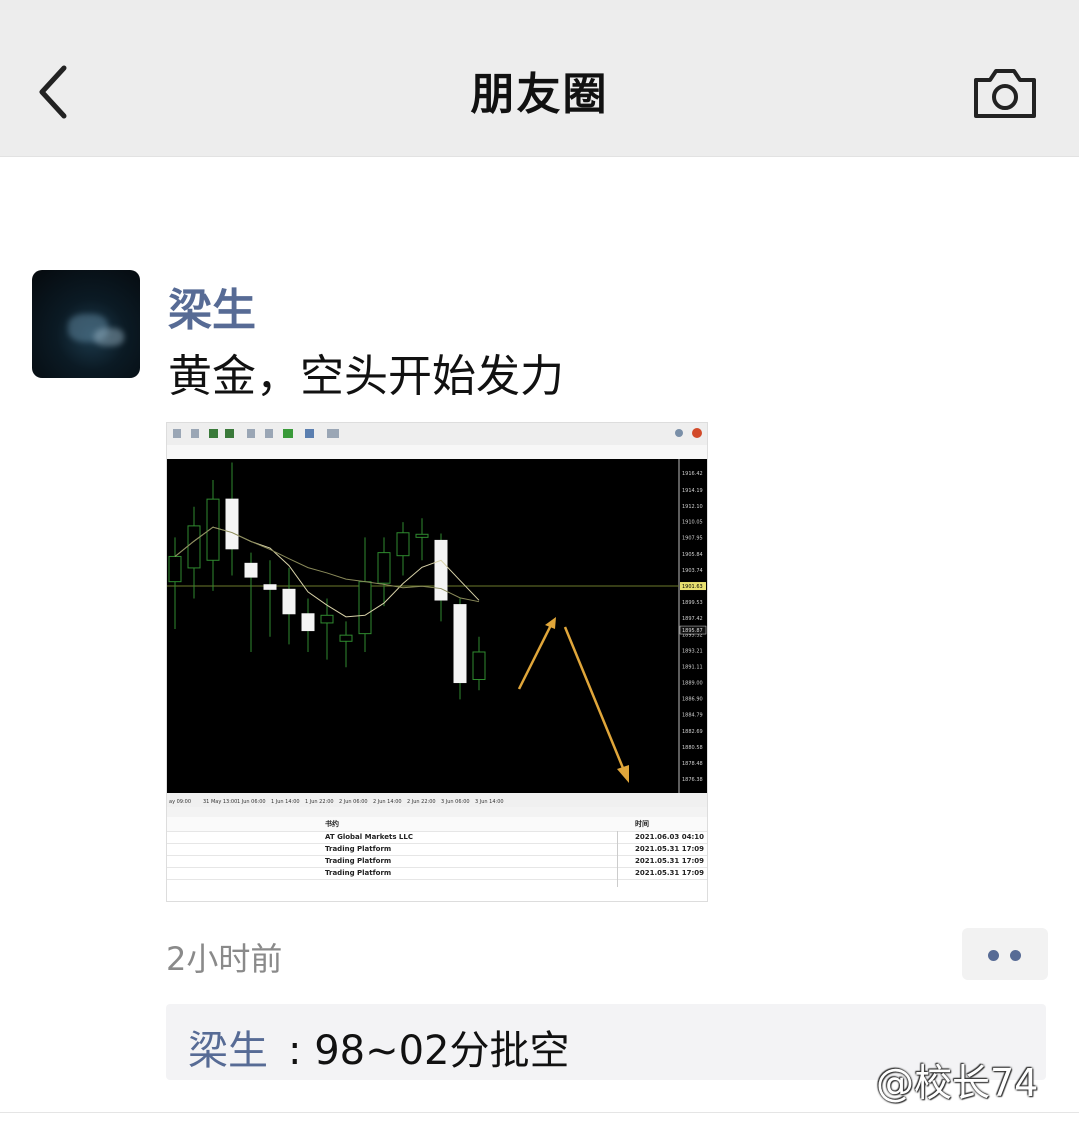 This screenshot has width=1079, height=1138. Describe the element at coordinates (387, 802) in the screenshot. I see `time-tick-label: 2 Jun 14:00` at that location.